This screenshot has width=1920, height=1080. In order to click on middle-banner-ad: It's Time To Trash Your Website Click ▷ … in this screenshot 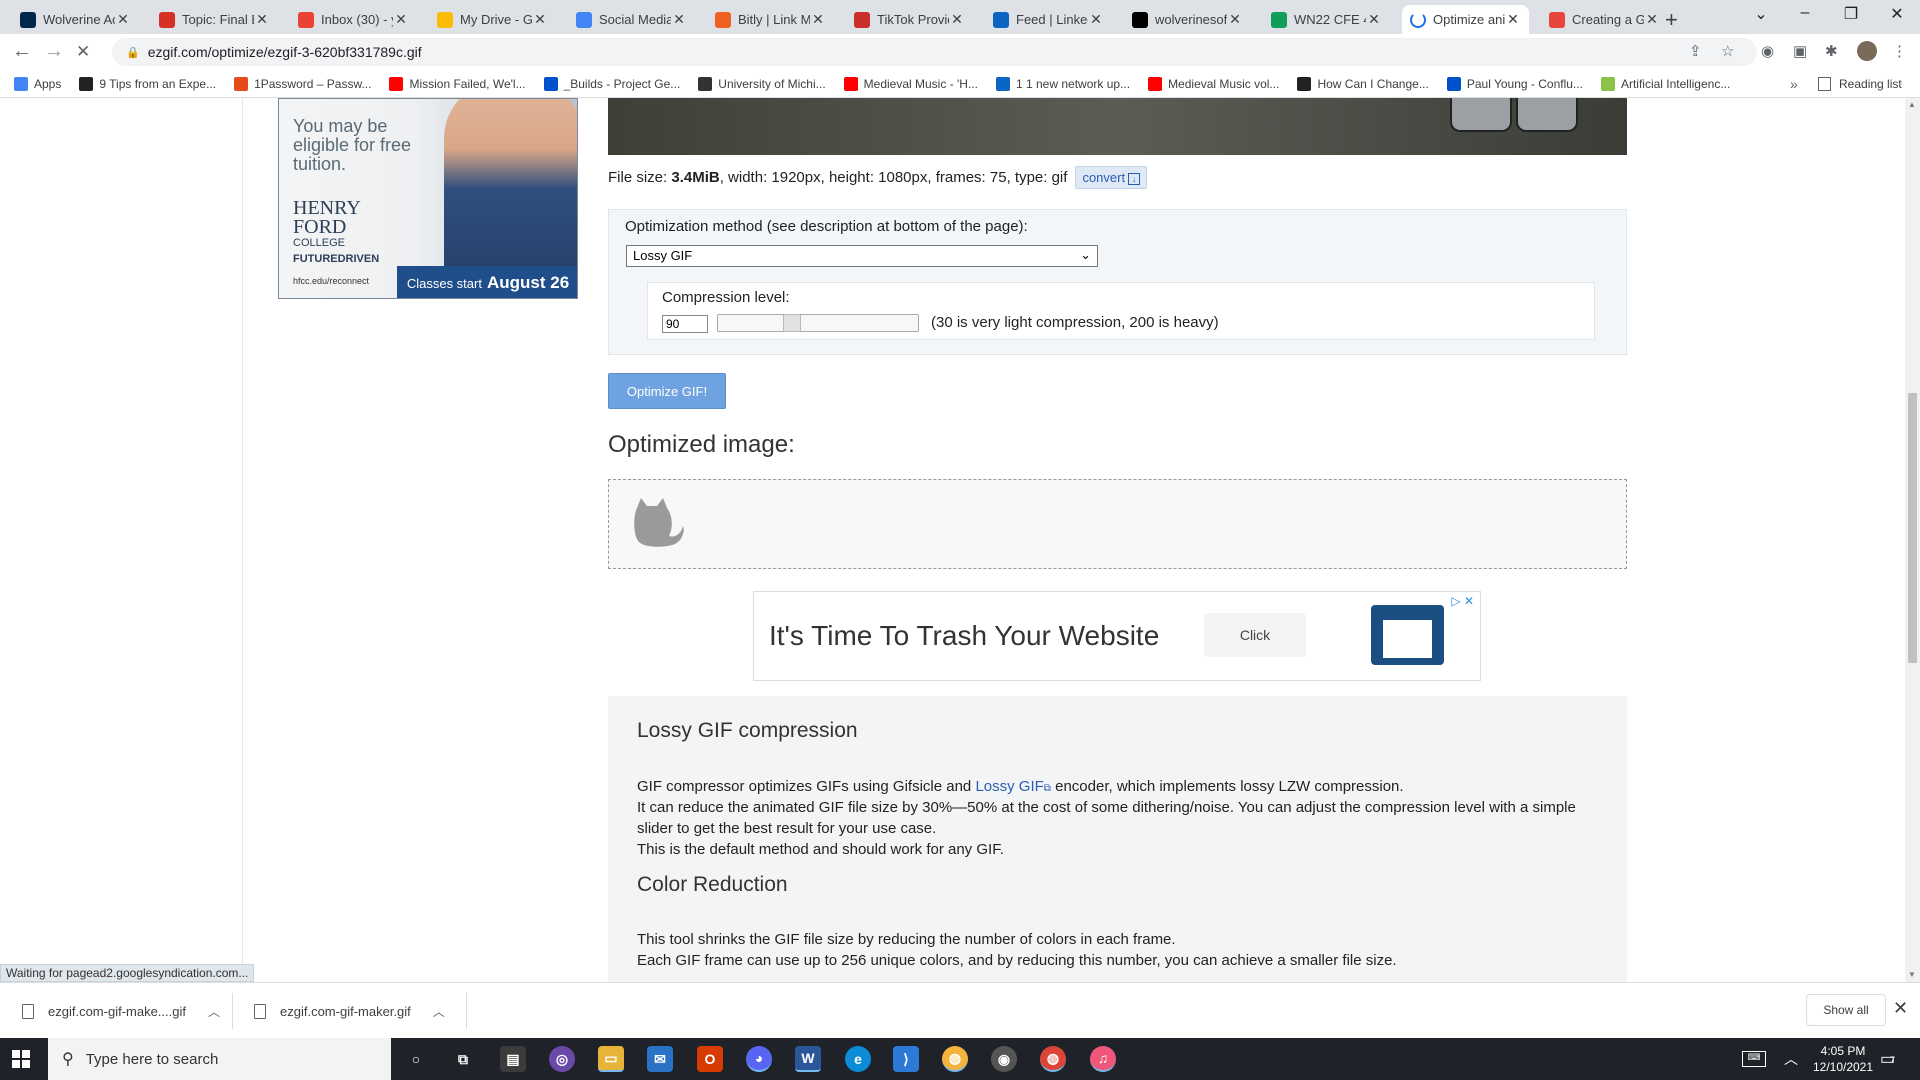, I will do `click(1117, 636)`.